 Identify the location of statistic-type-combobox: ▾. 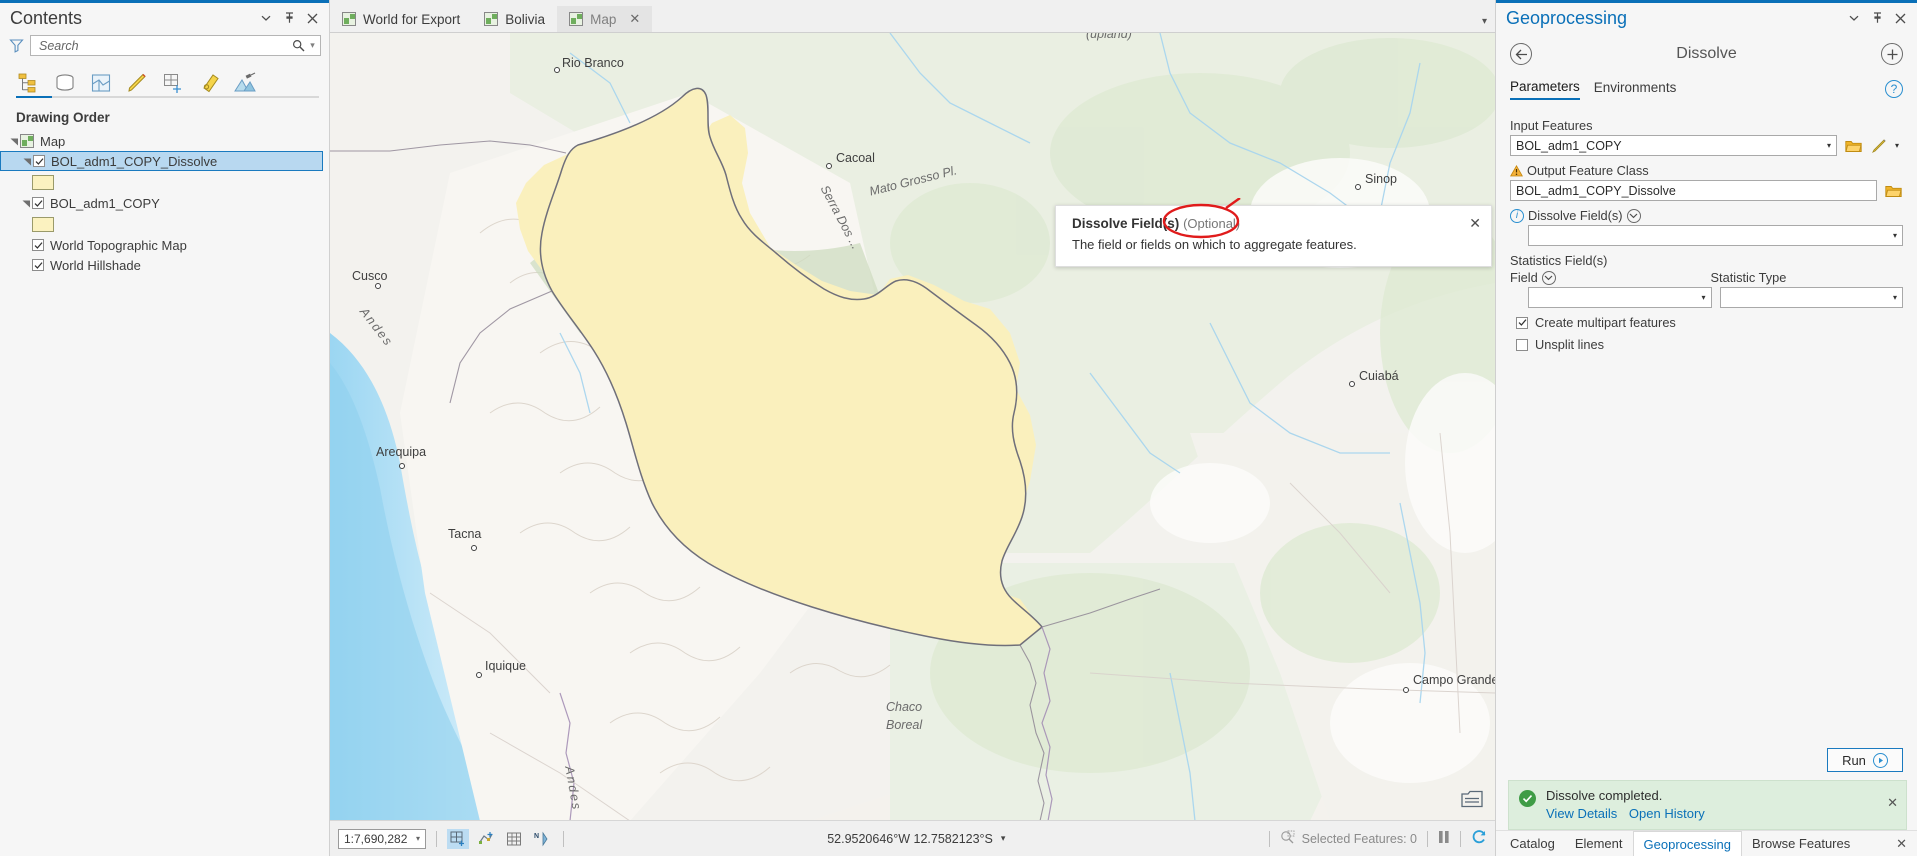
(1811, 297).